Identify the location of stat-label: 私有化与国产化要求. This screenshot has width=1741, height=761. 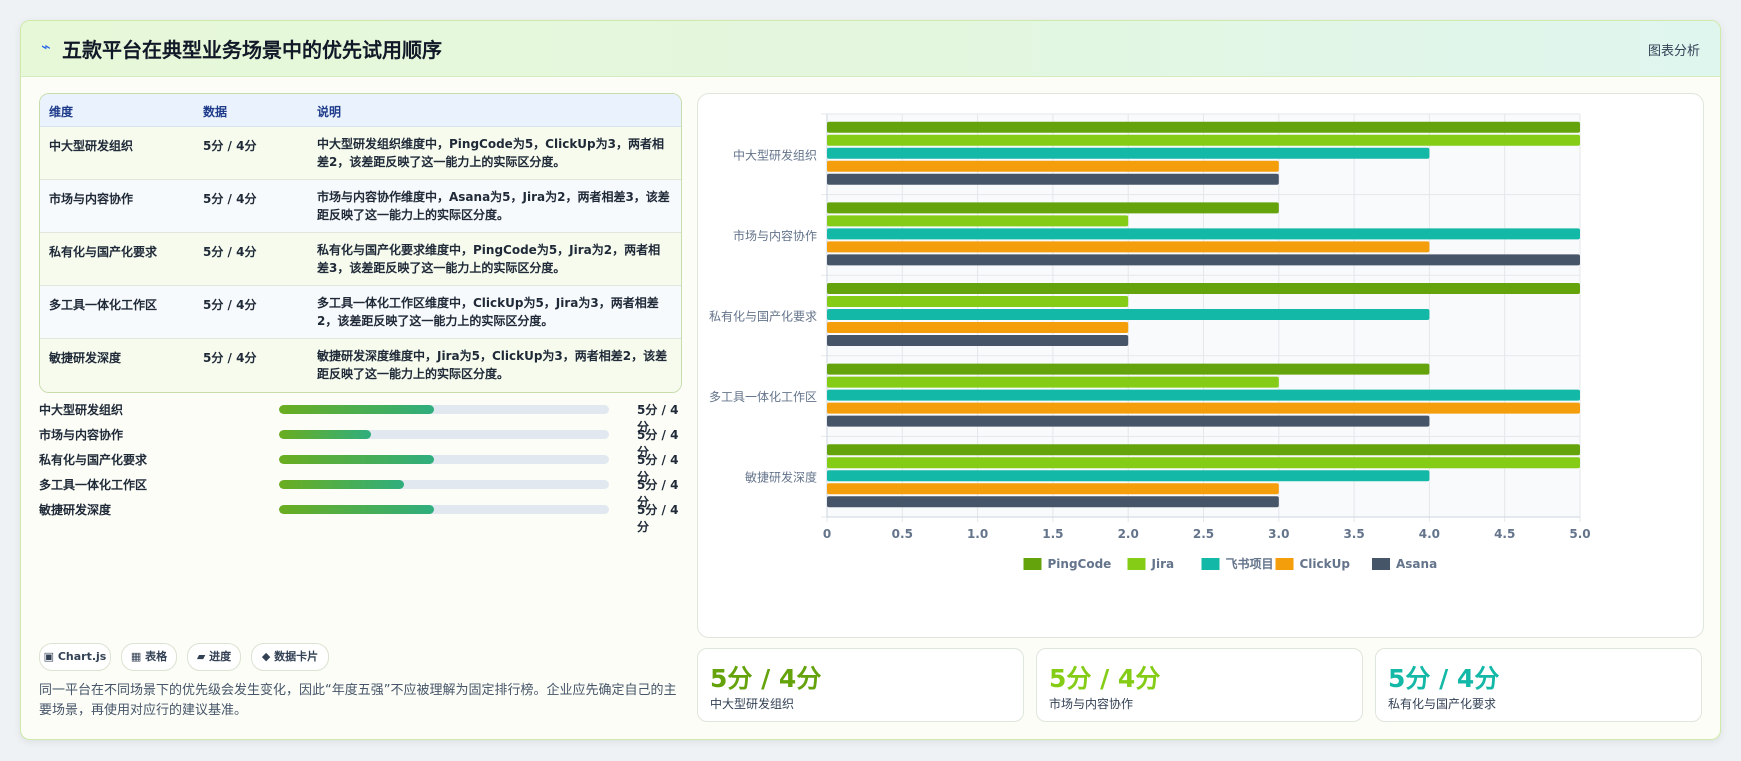
(1442, 704).